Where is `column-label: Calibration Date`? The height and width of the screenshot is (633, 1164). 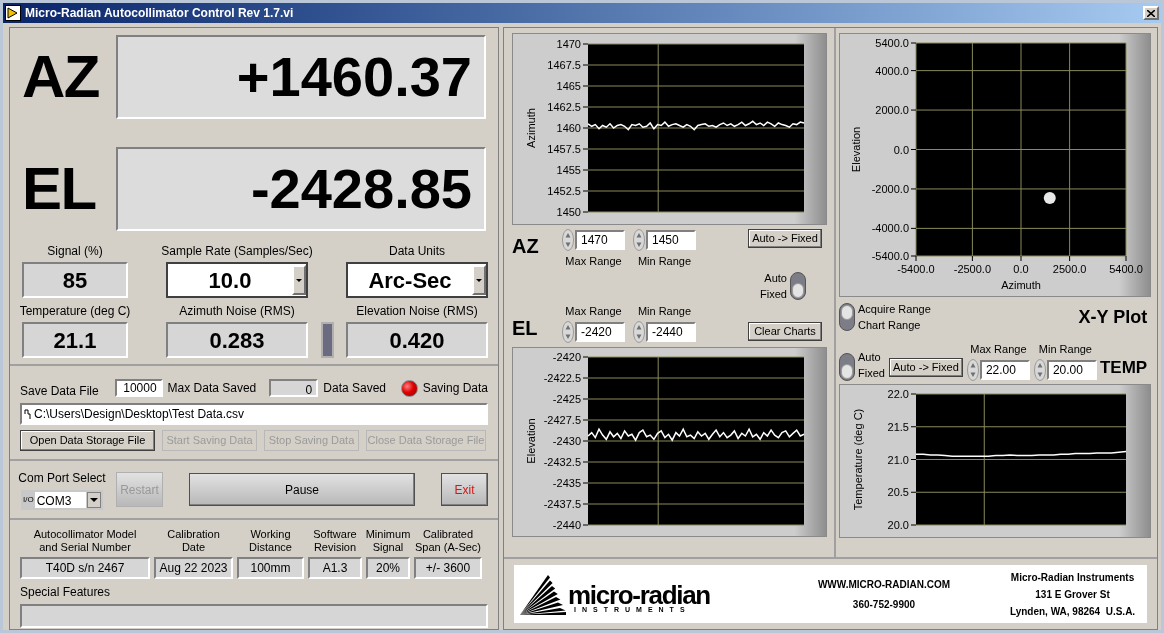
column-label: Calibration Date is located at coordinates (193, 541).